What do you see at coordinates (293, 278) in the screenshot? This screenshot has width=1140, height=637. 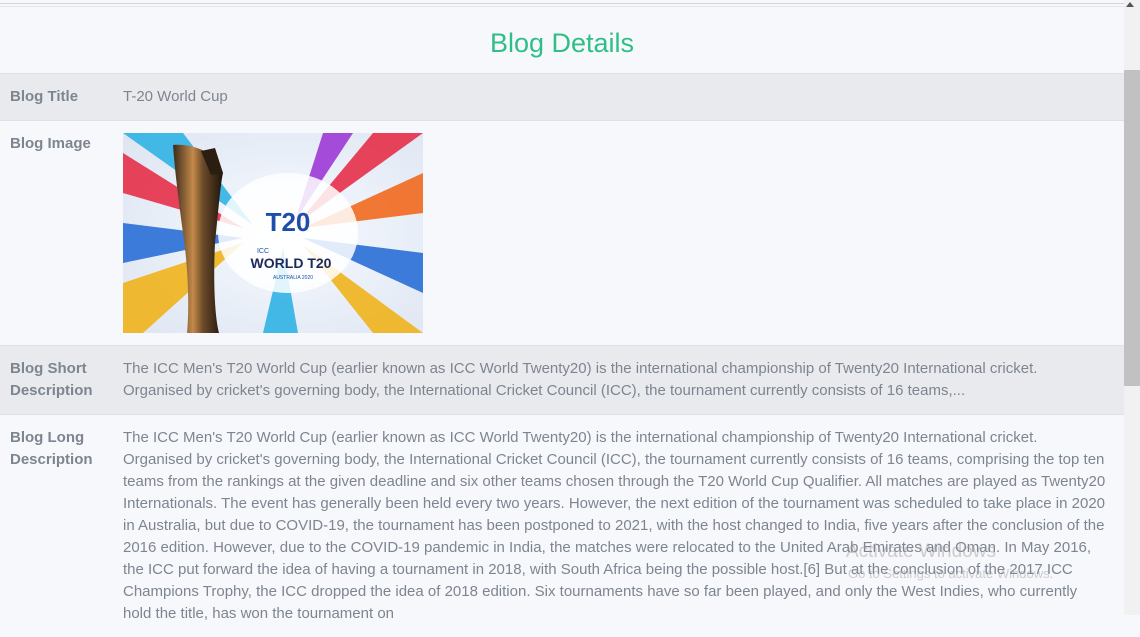 I see `australia-2020-text: AUSTRALIA 2020` at bounding box center [293, 278].